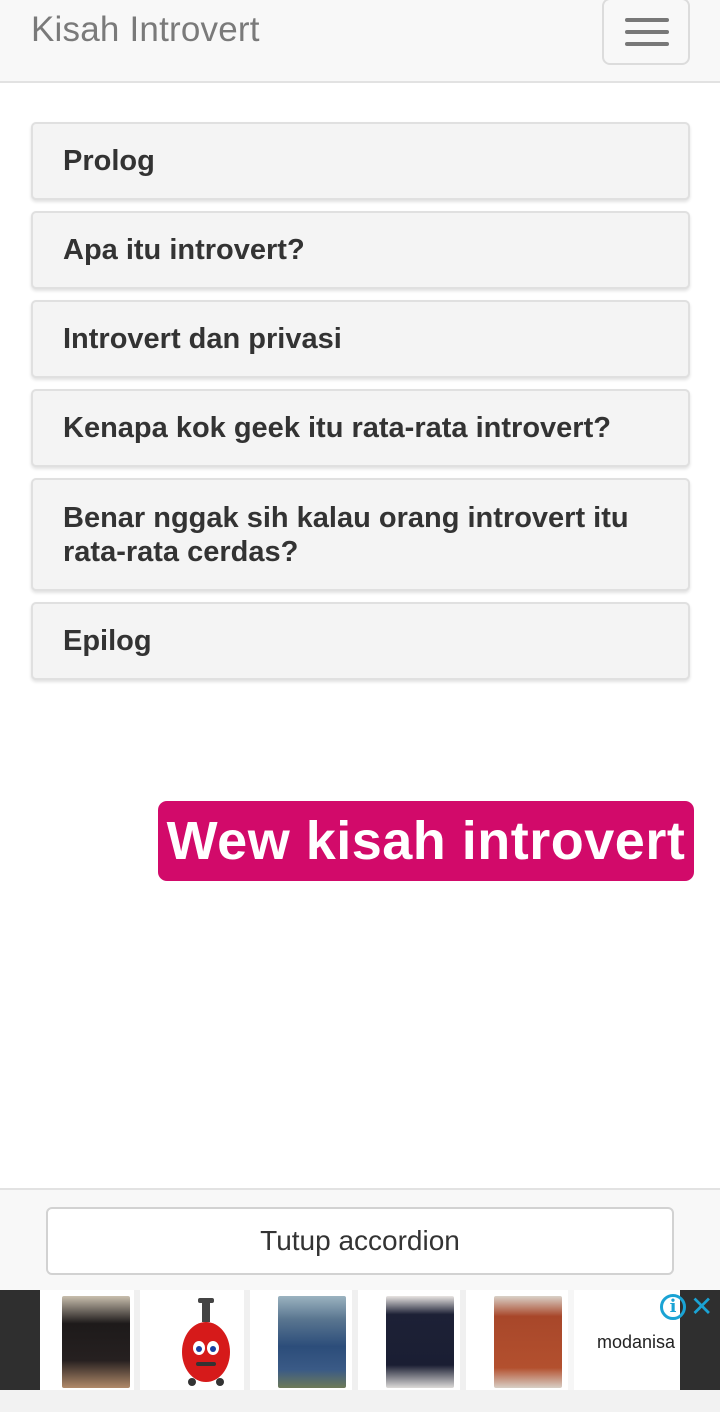  I want to click on navbar: Kisah Introvert, so click(360, 41).